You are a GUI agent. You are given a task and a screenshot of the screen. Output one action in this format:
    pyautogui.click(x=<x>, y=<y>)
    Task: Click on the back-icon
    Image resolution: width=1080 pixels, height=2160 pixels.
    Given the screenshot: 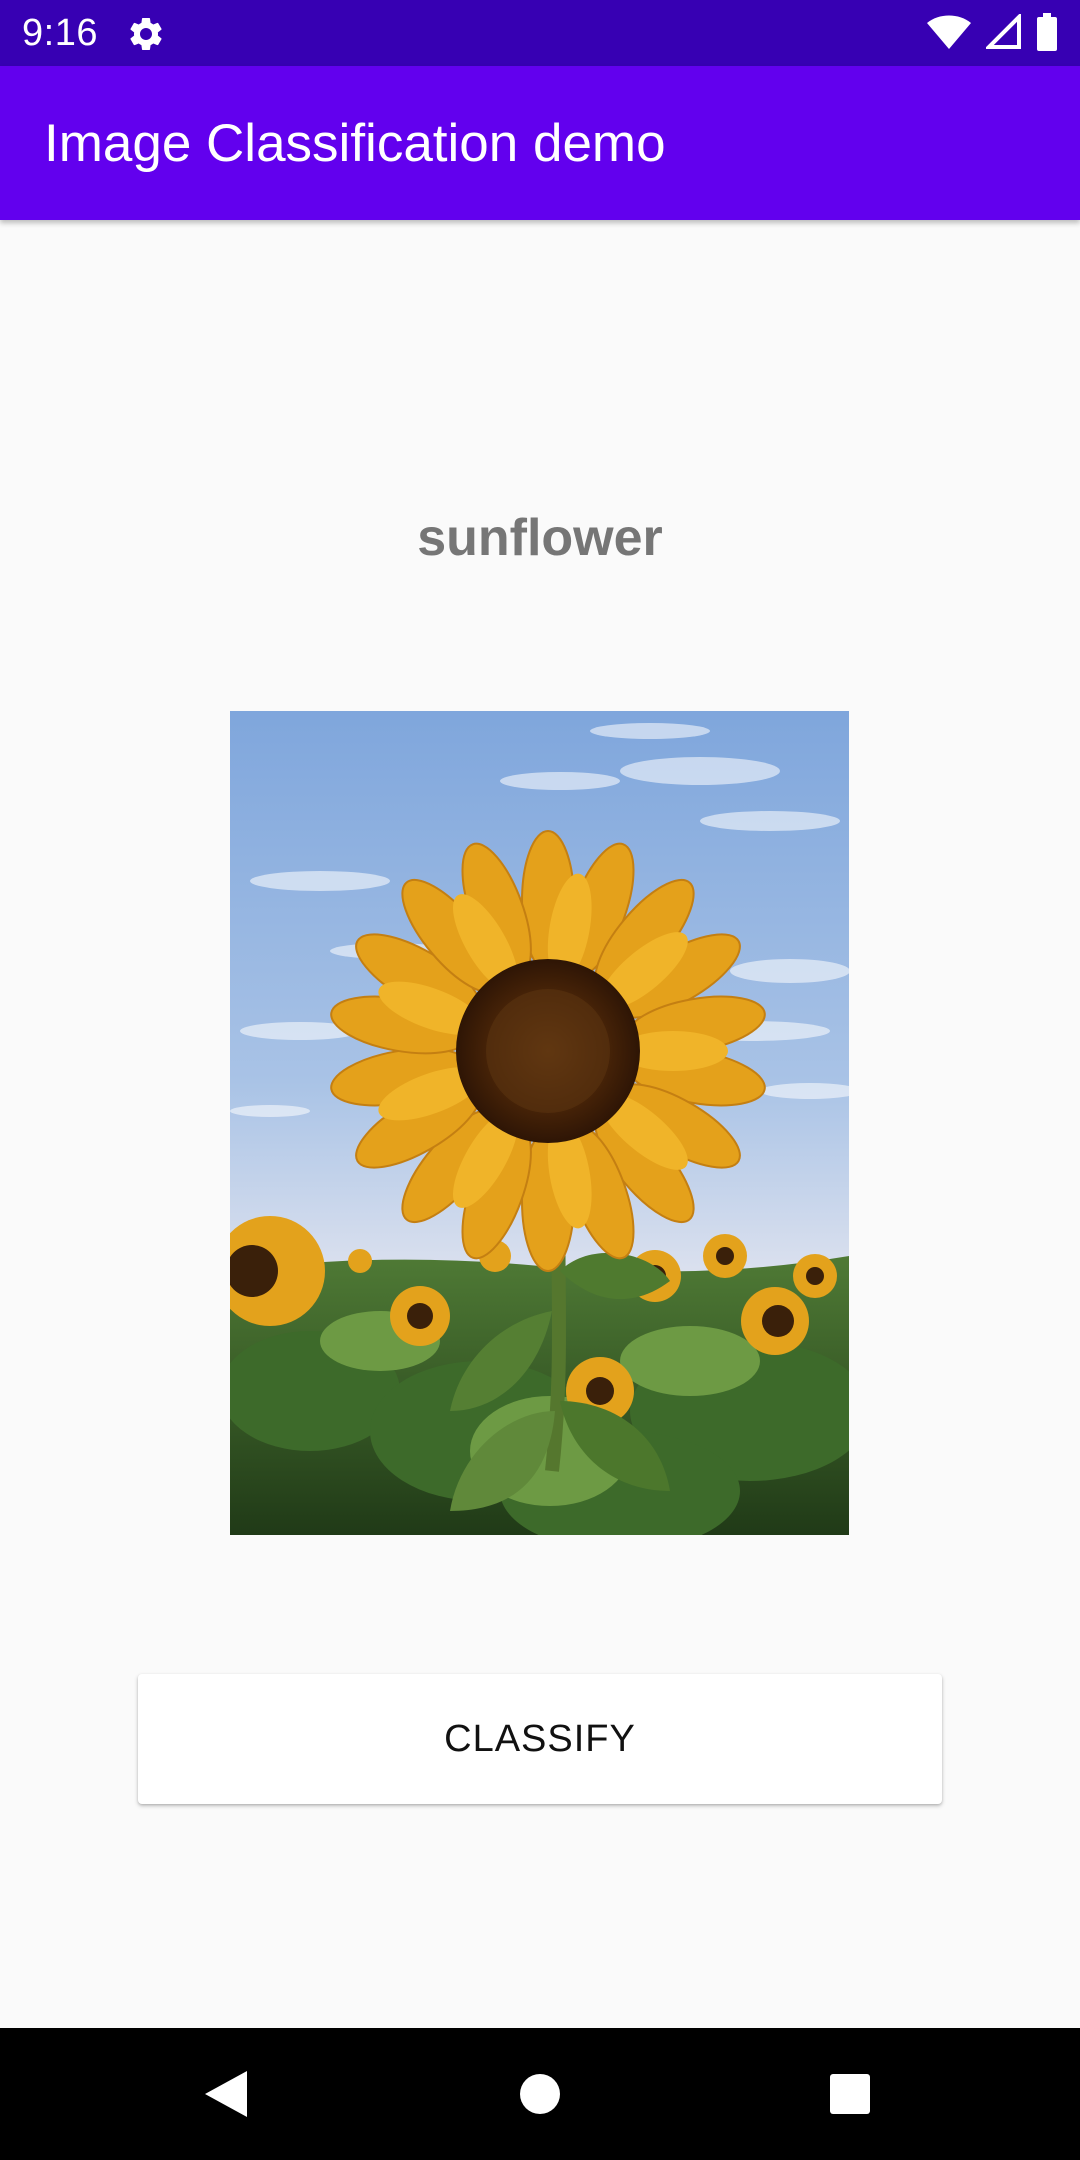 What is the action you would take?
    pyautogui.click(x=226, y=2094)
    